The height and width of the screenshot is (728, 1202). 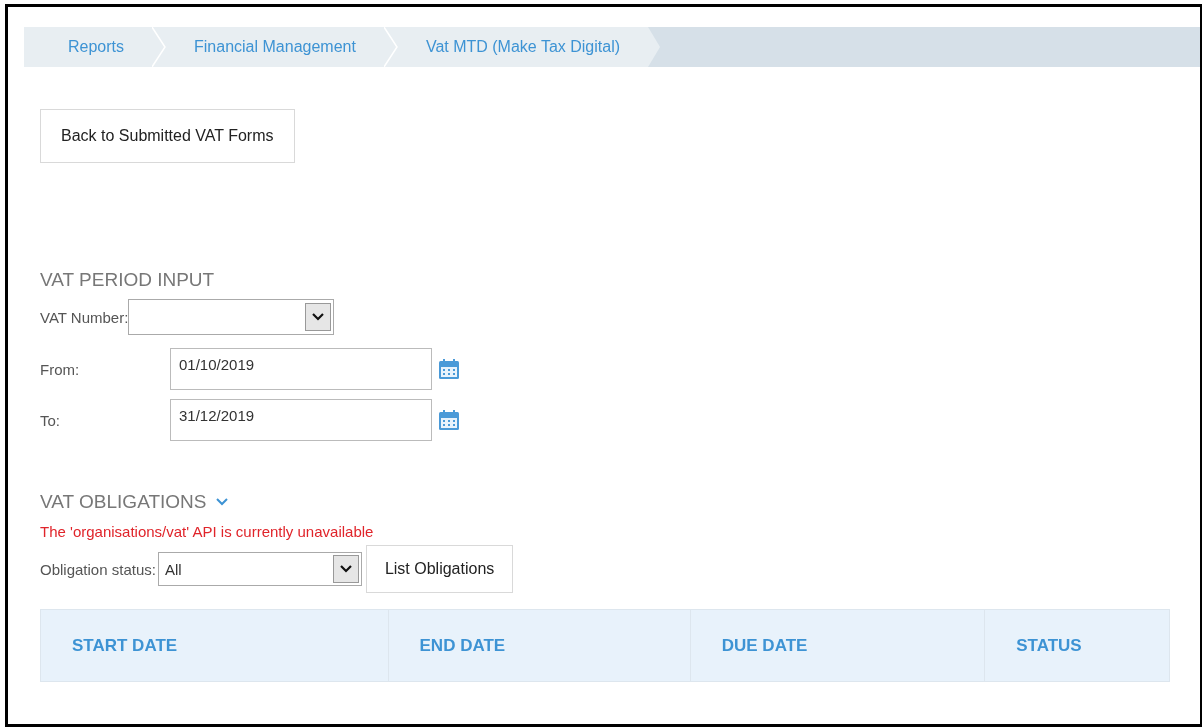 I want to click on field-label: From:, so click(x=60, y=369).